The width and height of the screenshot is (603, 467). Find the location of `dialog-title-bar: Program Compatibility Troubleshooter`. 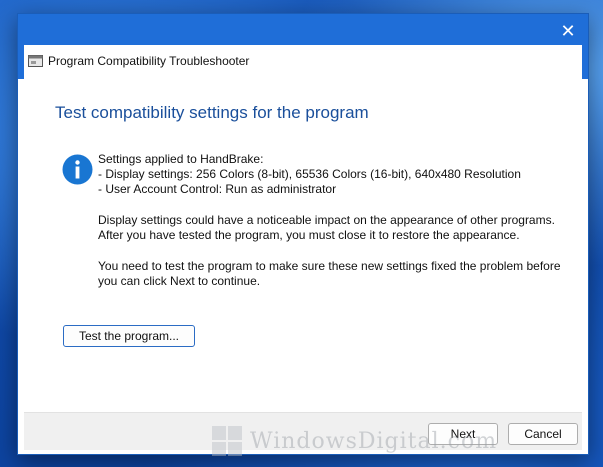

dialog-title-bar: Program Compatibility Troubleshooter is located at coordinates (303, 62).